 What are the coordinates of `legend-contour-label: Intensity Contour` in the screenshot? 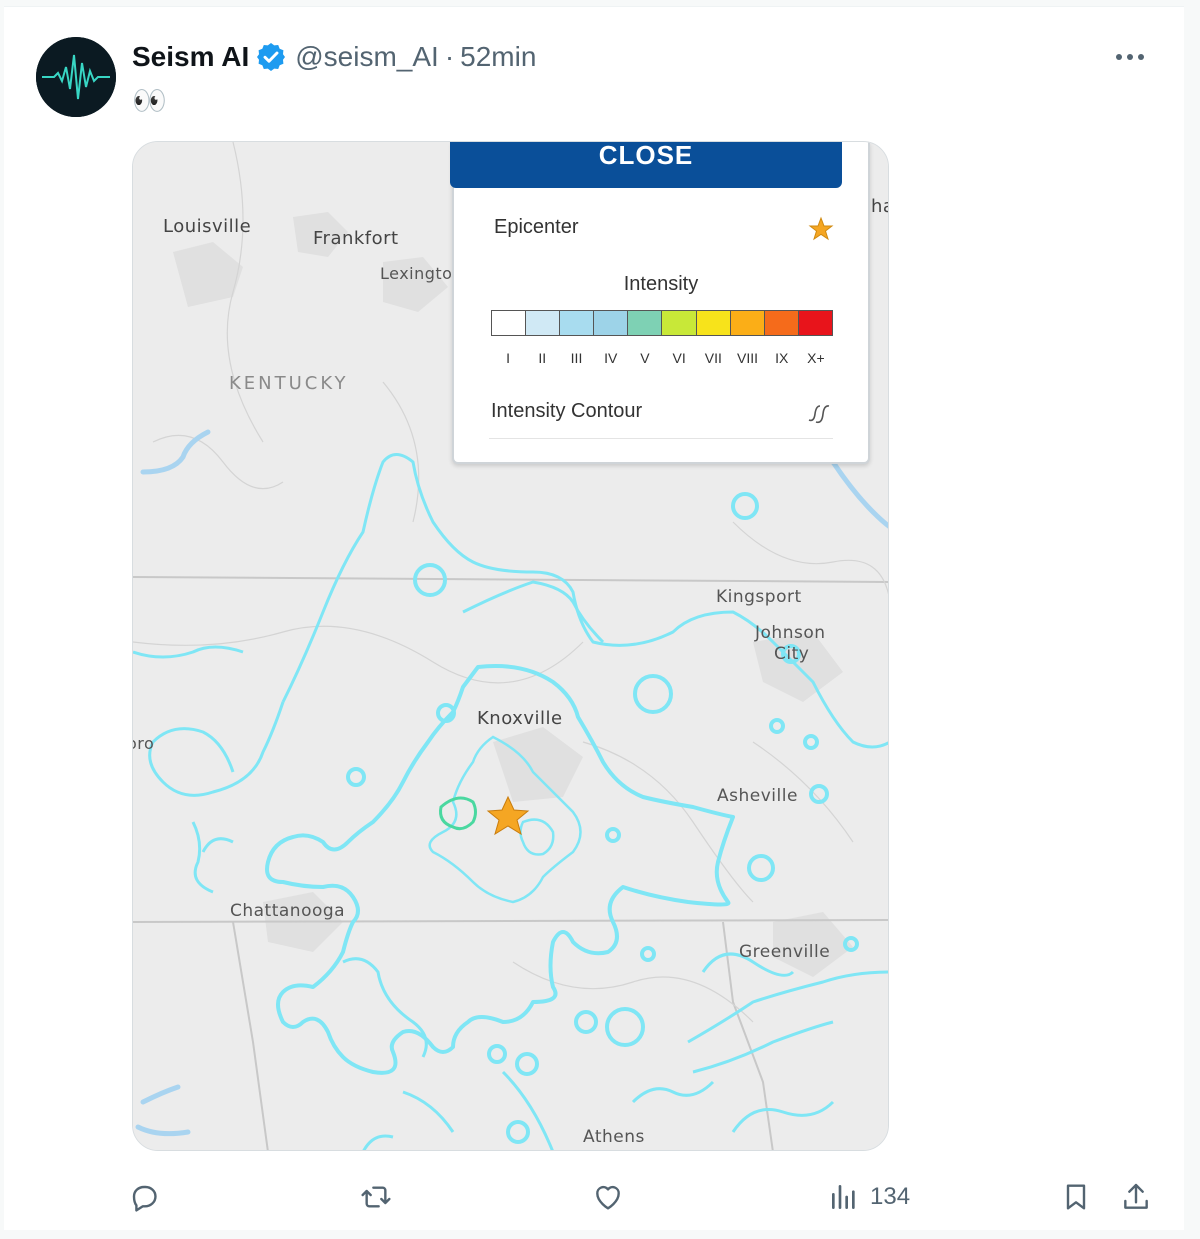 It's located at (567, 411).